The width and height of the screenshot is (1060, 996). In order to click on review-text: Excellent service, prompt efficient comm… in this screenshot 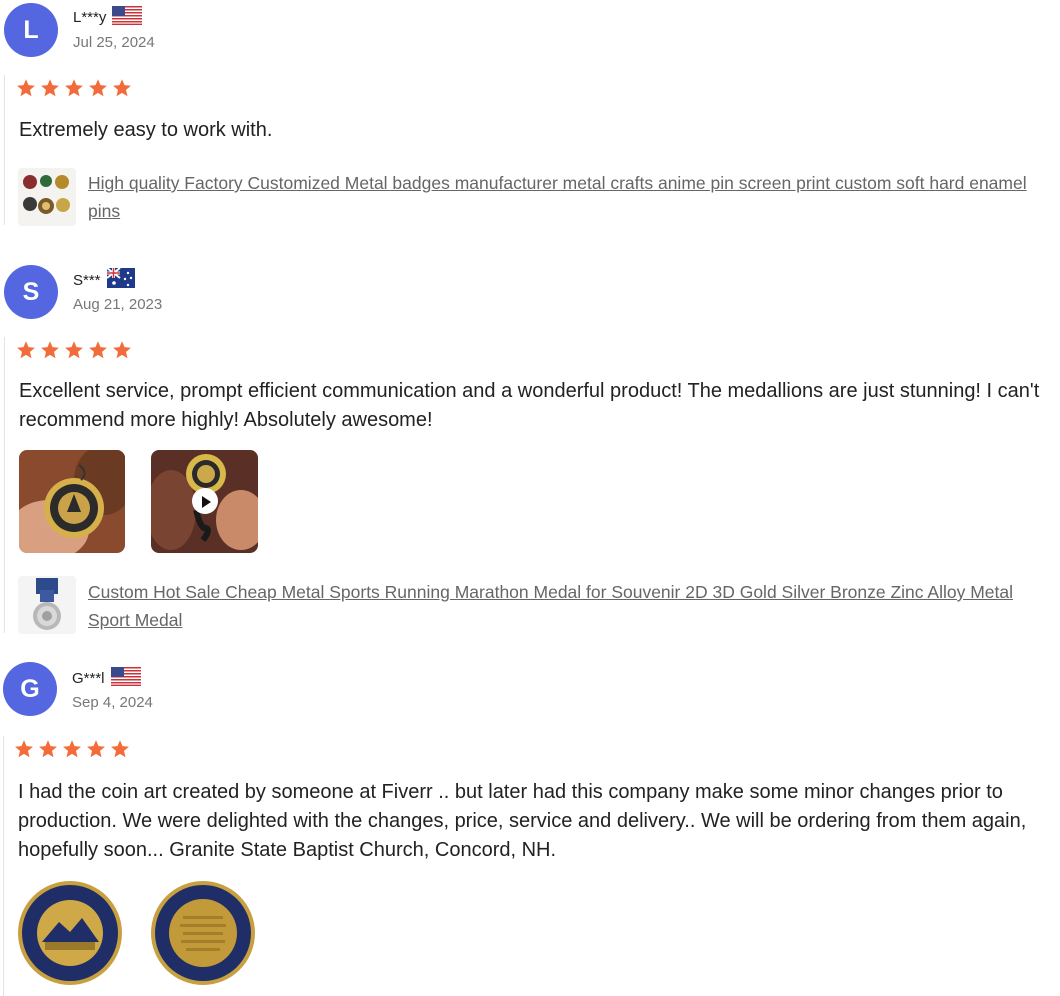, I will do `click(529, 405)`.